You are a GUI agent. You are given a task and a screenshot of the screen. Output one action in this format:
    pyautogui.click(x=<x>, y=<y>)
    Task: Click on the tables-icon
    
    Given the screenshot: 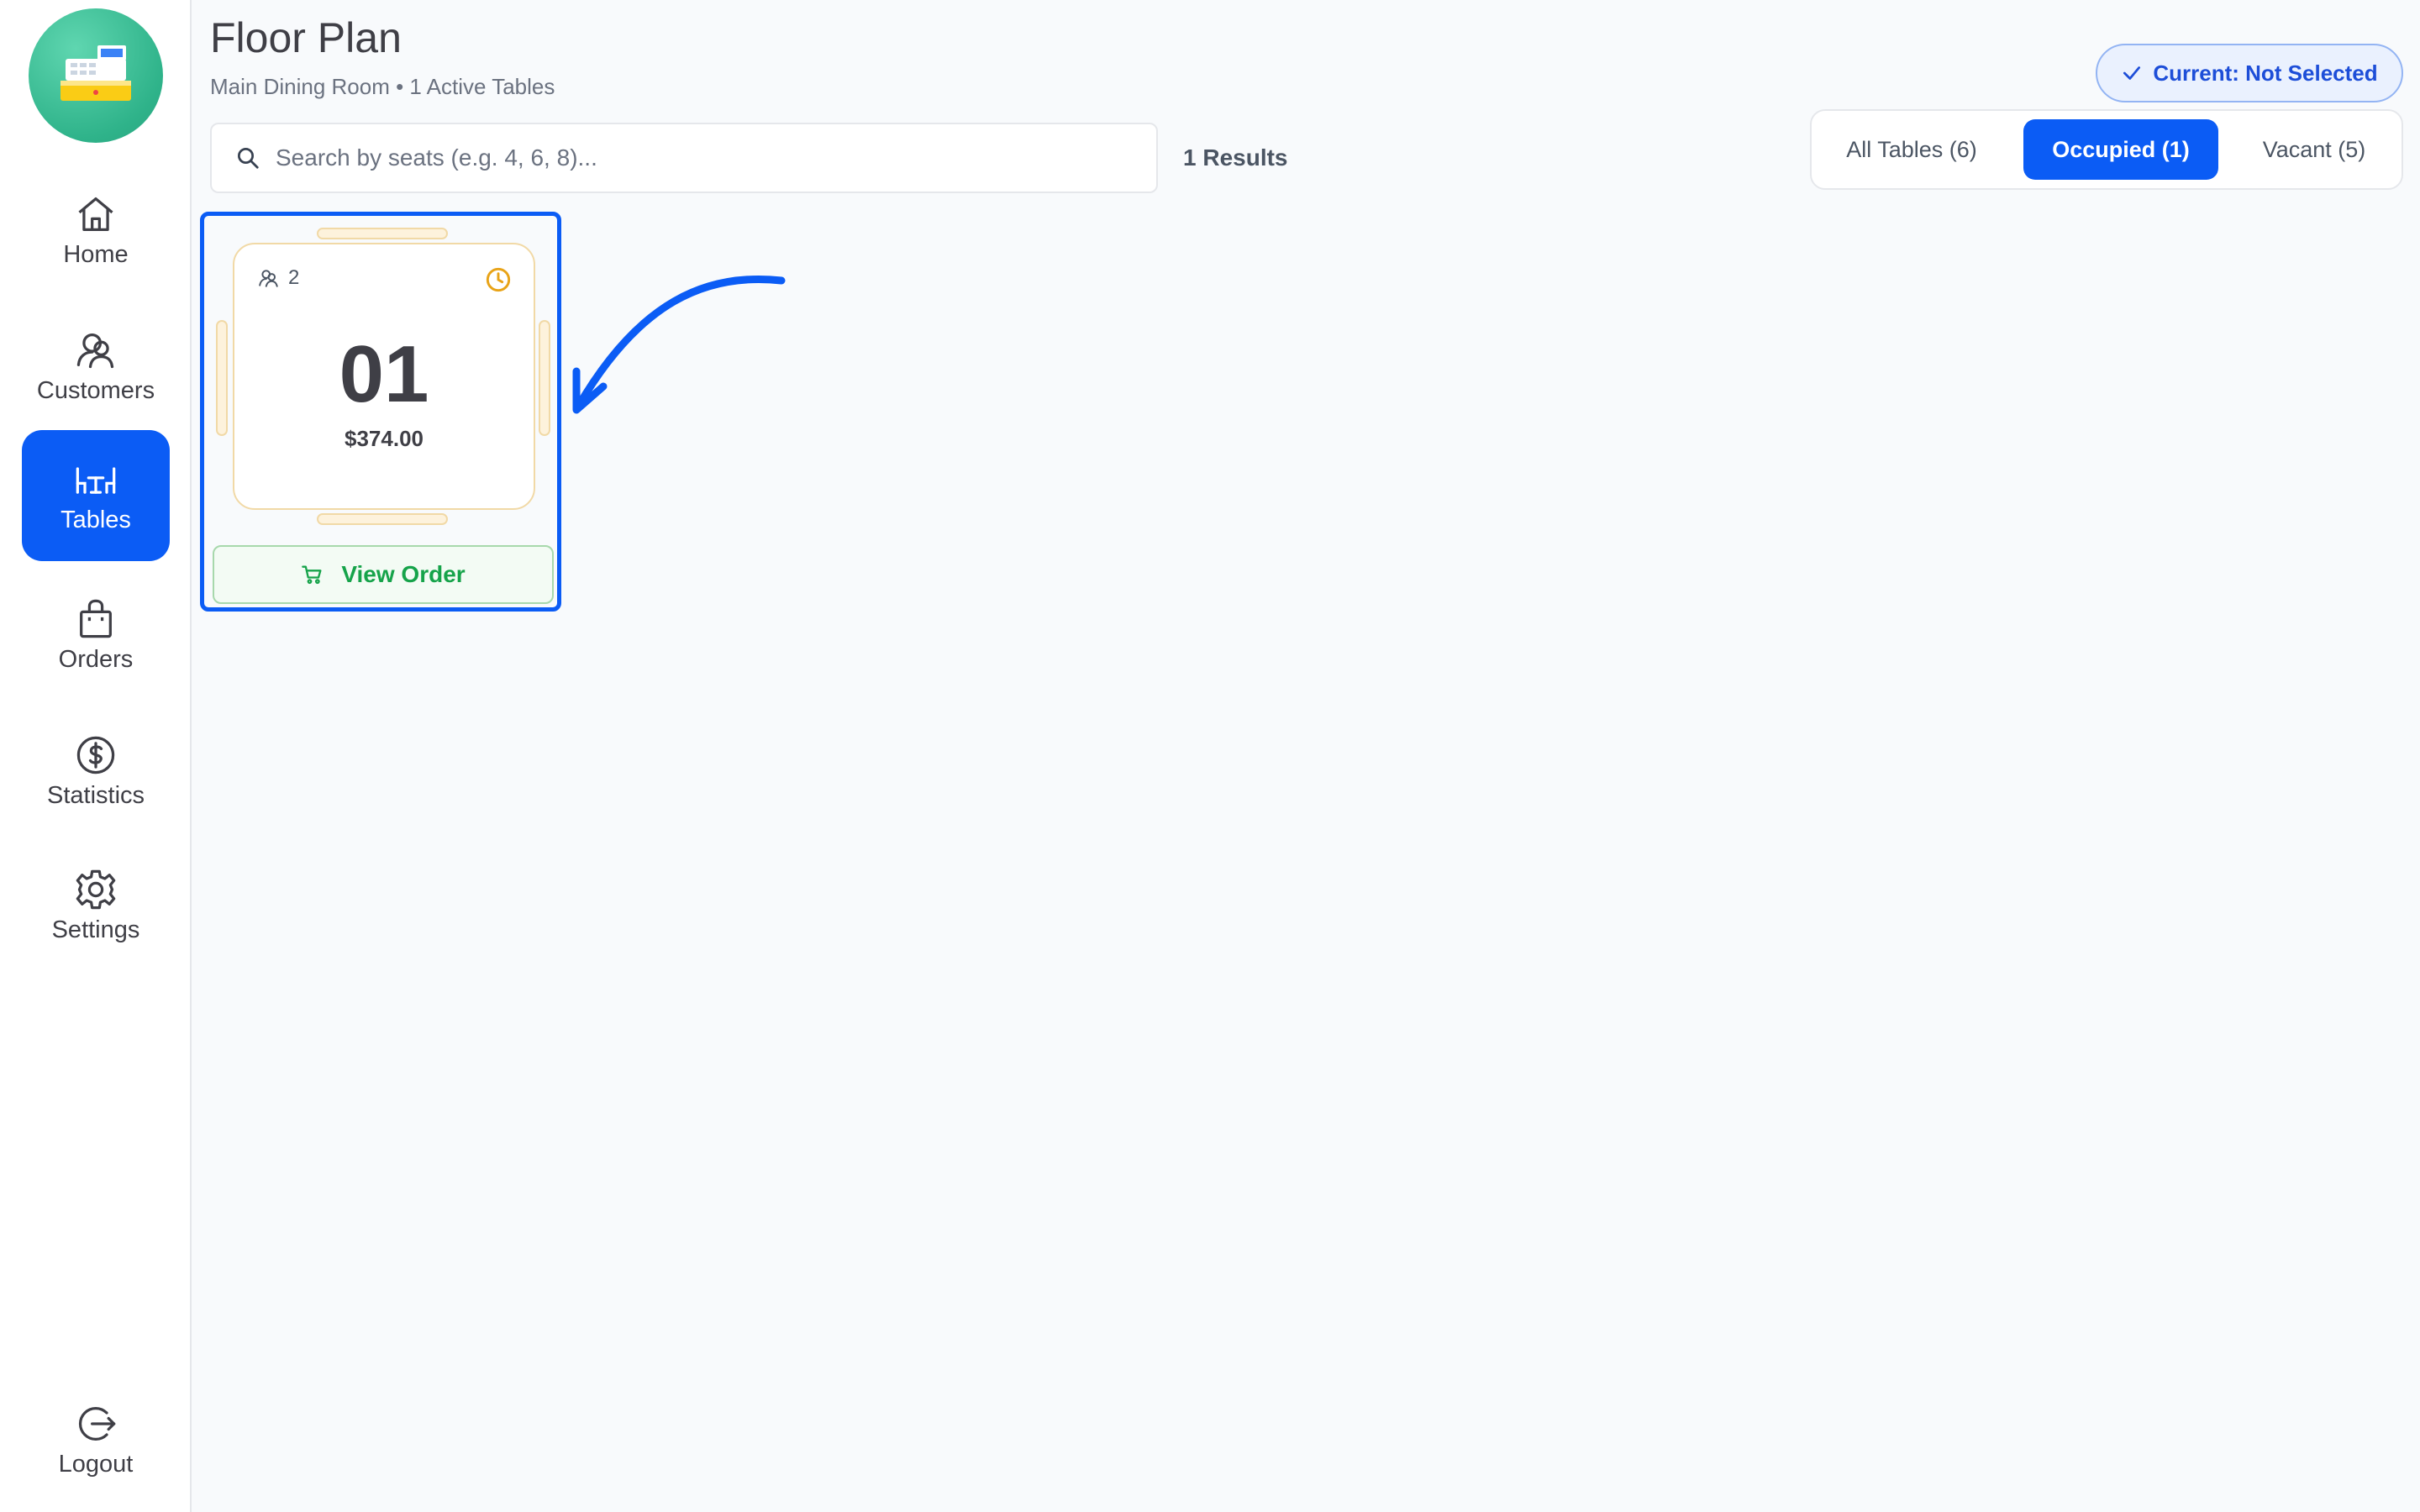 What is the action you would take?
    pyautogui.click(x=96, y=480)
    